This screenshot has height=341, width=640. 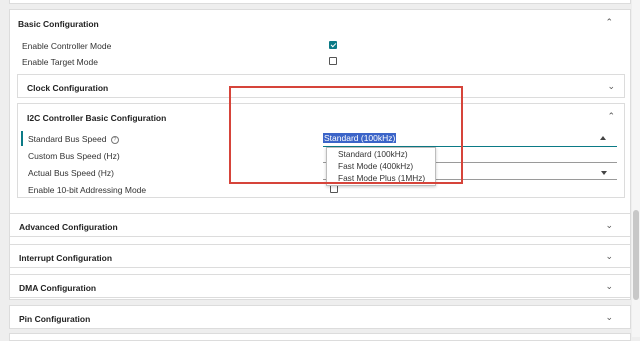 I want to click on highlight-annotation-box, so click(x=346, y=135).